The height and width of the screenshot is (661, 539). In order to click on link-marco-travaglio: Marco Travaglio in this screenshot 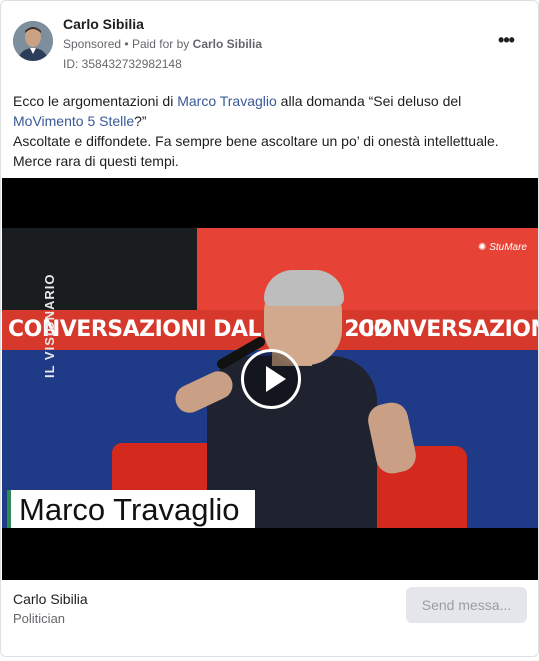, I will do `click(227, 101)`.